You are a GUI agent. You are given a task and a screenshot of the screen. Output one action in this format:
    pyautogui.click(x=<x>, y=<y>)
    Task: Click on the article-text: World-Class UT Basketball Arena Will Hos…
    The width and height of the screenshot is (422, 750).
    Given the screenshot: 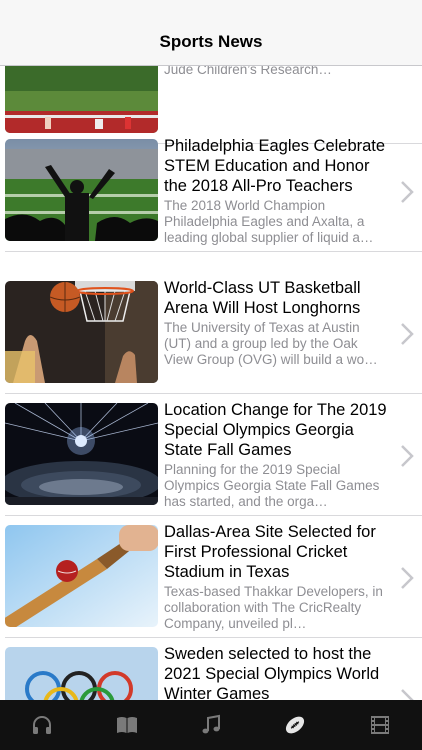 What is the action you would take?
    pyautogui.click(x=277, y=323)
    